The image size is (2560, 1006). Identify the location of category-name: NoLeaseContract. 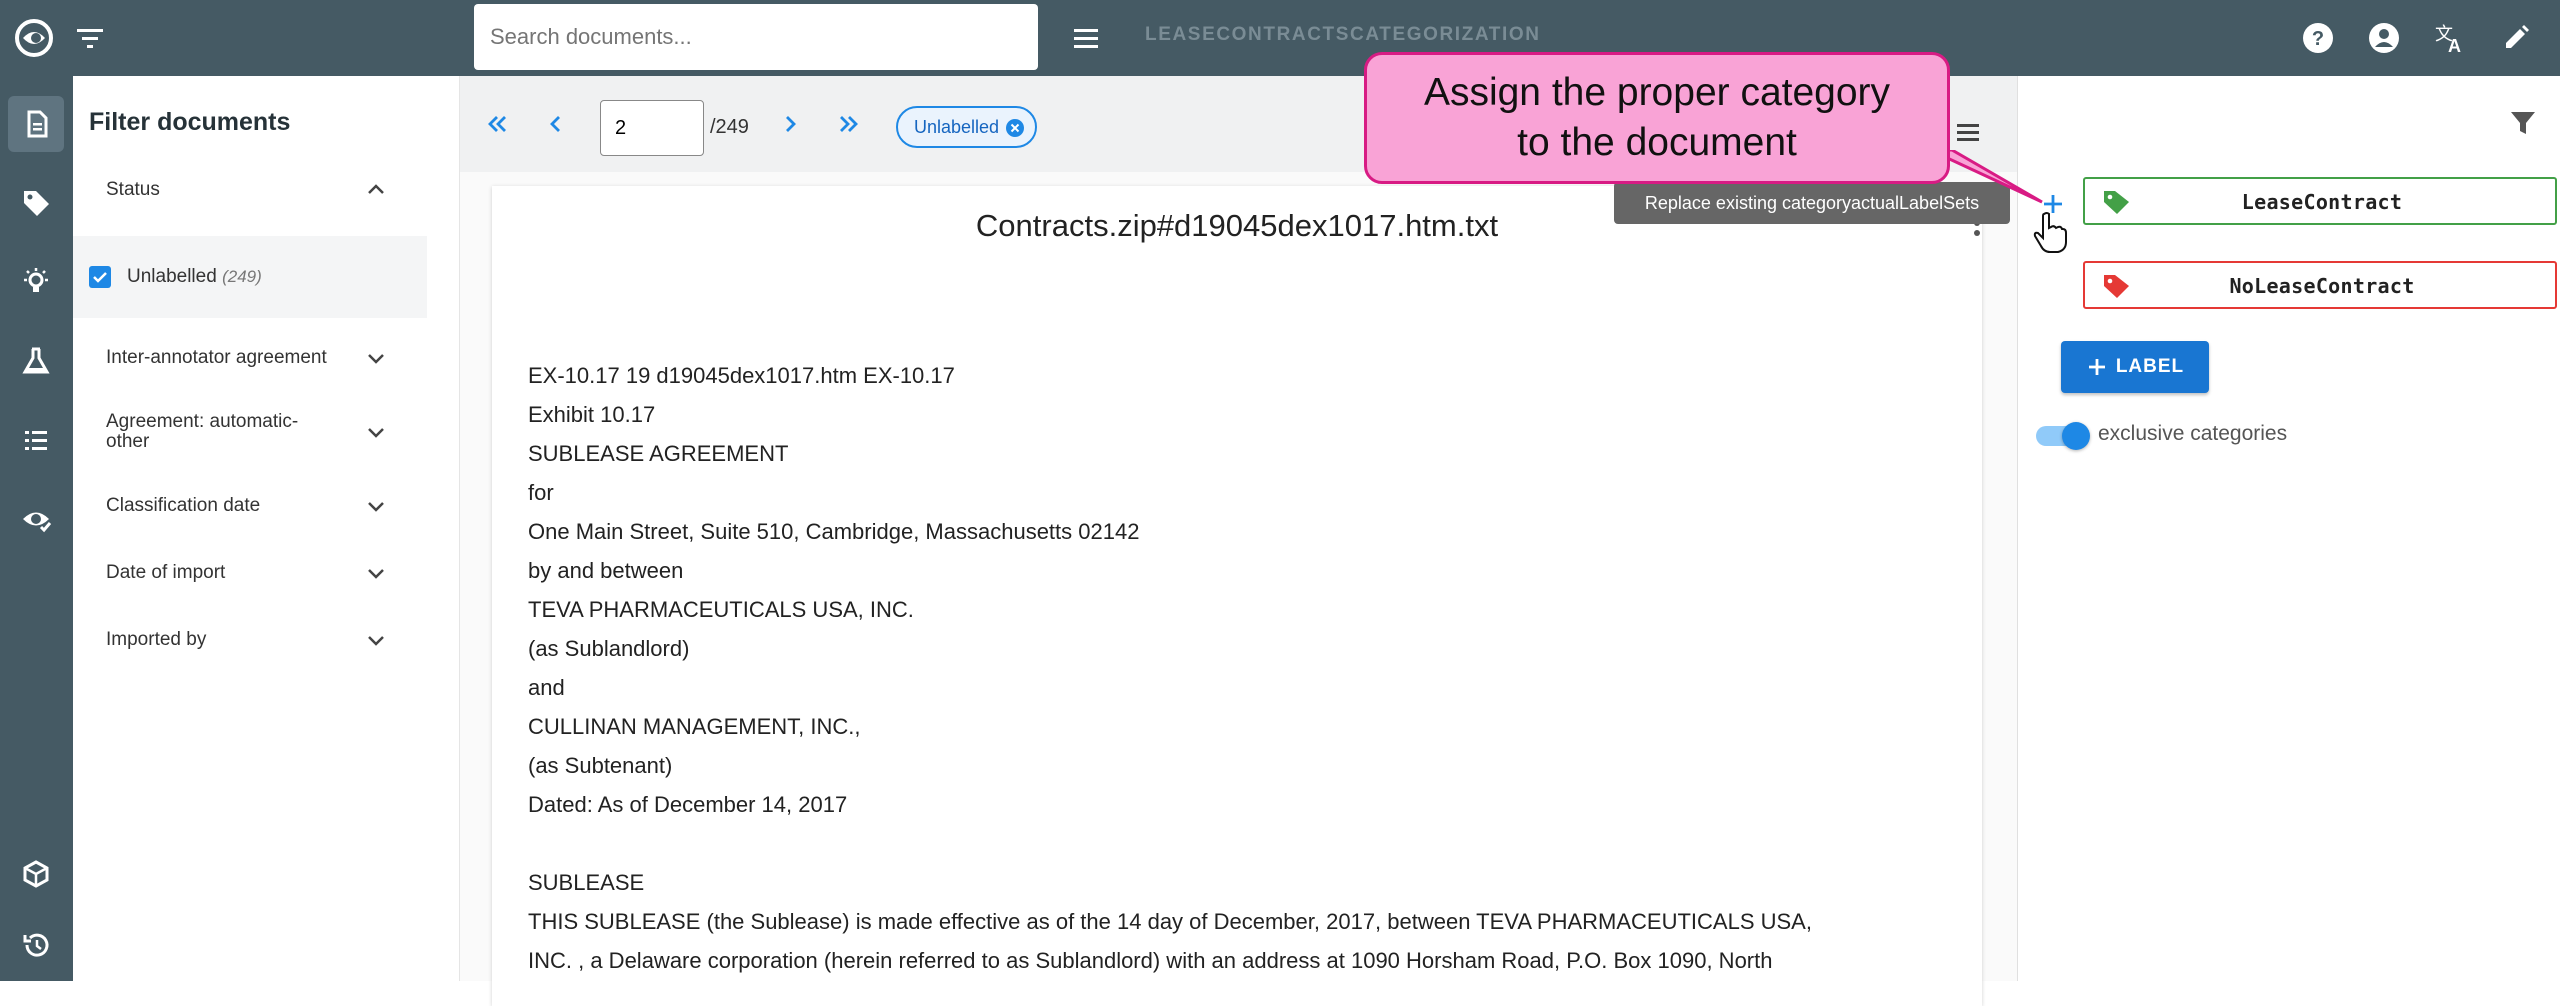
(2322, 286).